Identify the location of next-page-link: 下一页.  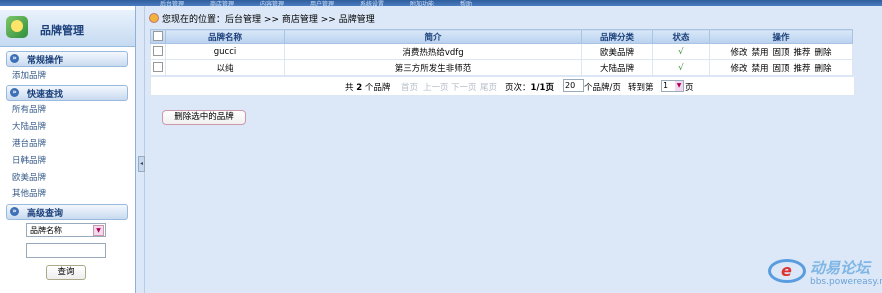
(464, 87).